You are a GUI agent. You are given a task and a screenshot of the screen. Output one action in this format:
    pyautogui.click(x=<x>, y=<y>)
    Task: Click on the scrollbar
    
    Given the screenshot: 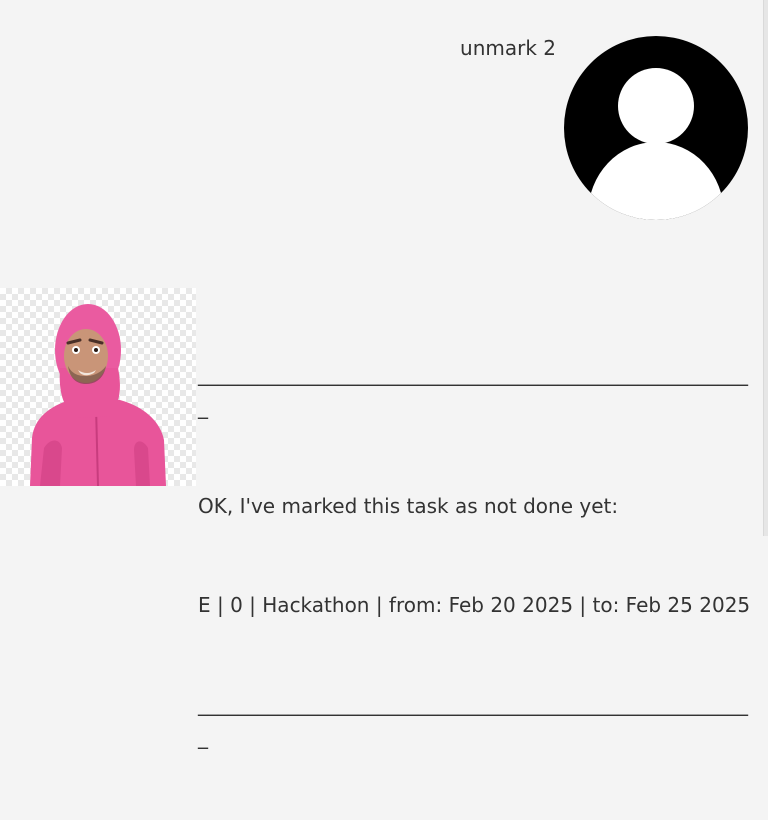 What is the action you would take?
    pyautogui.click(x=765, y=268)
    